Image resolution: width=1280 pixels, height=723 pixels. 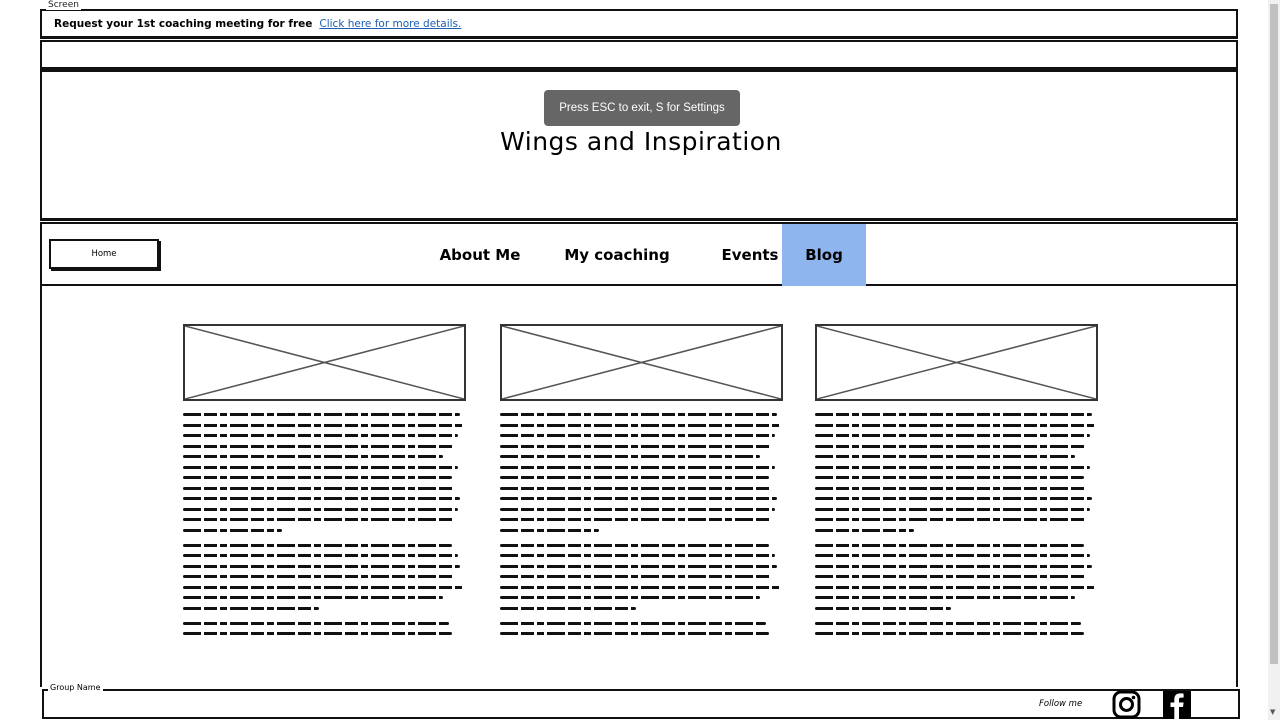 What do you see at coordinates (1274, 334) in the screenshot?
I see `scrollbar-thumb` at bounding box center [1274, 334].